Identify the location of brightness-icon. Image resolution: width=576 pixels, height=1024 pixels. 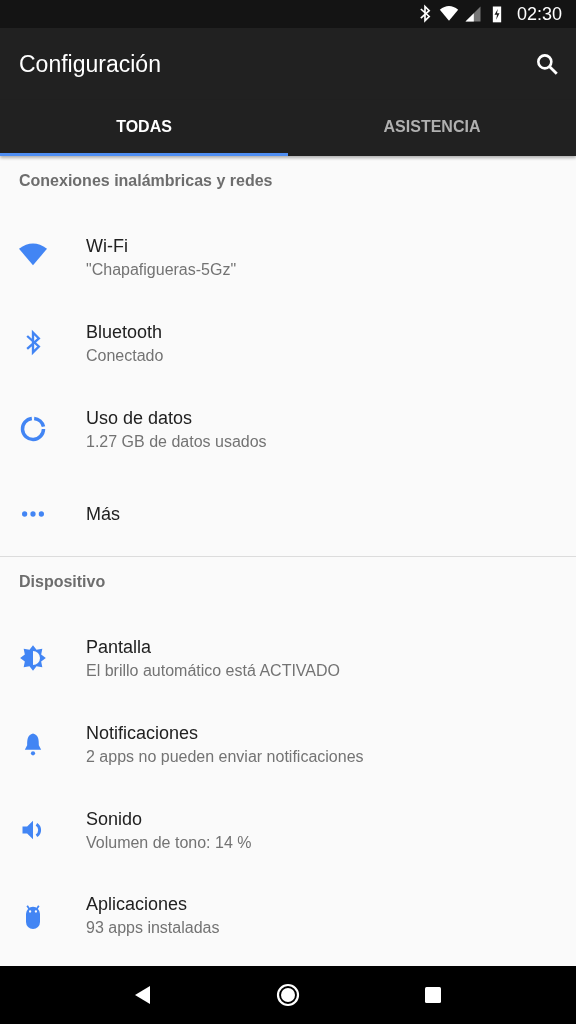
(33, 658).